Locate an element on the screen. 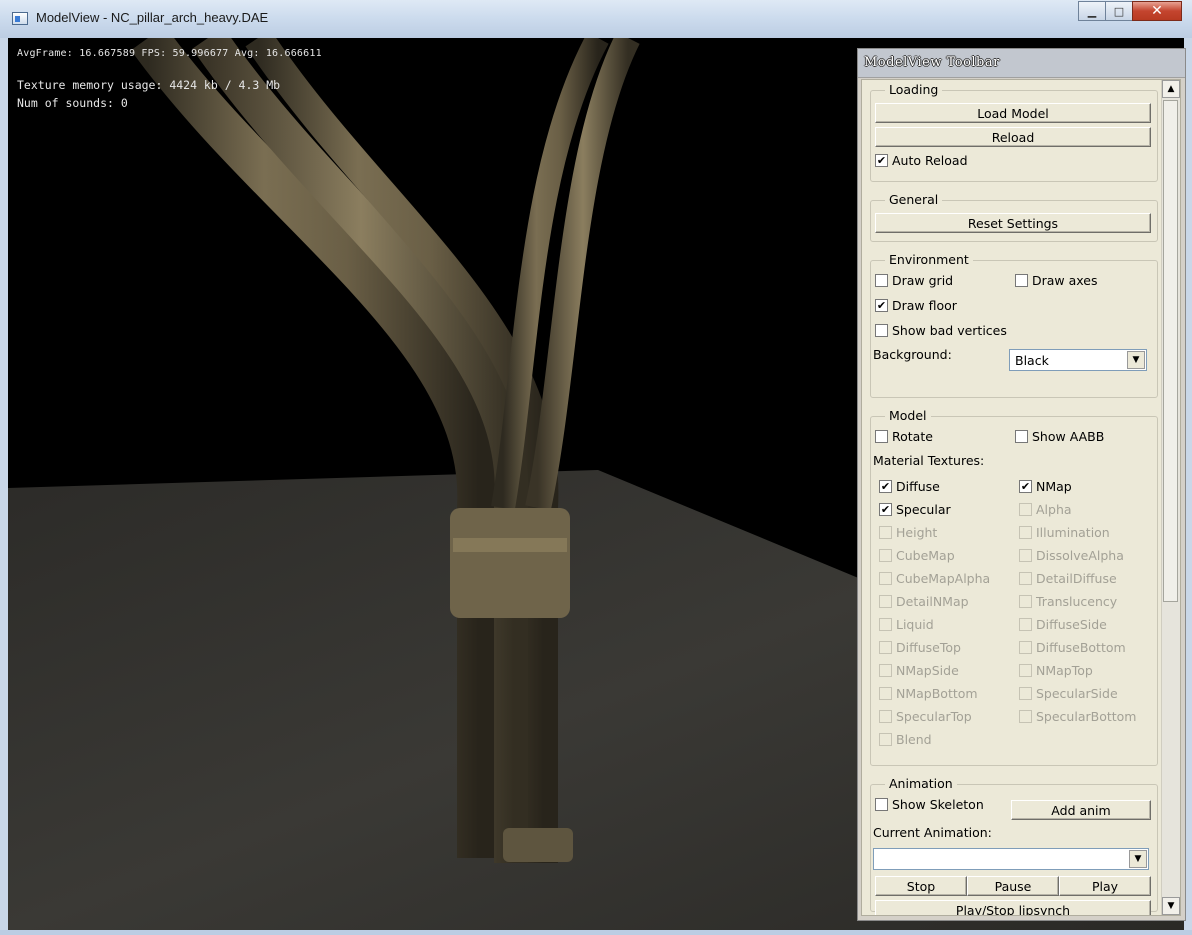 This screenshot has height=935, width=1192. checkbox-label: DetailDiffuse is located at coordinates (1076, 578).